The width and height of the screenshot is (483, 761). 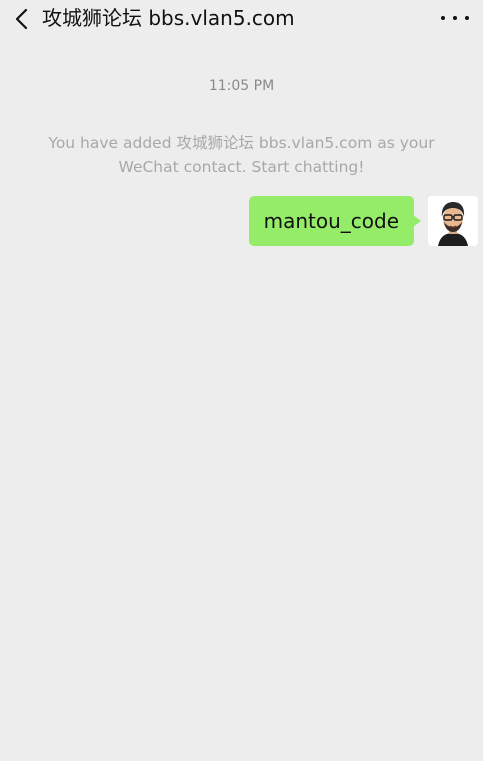 I want to click on more-horizontal-icon, so click(x=443, y=18).